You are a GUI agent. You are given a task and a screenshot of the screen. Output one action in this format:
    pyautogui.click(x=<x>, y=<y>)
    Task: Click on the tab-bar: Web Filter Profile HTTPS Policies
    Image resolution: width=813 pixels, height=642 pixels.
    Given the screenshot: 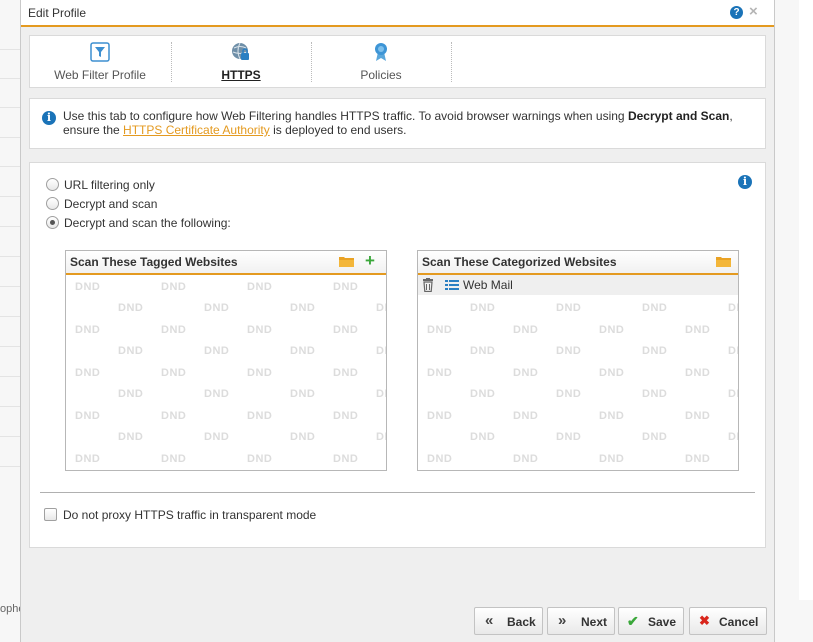 What is the action you would take?
    pyautogui.click(x=397, y=61)
    